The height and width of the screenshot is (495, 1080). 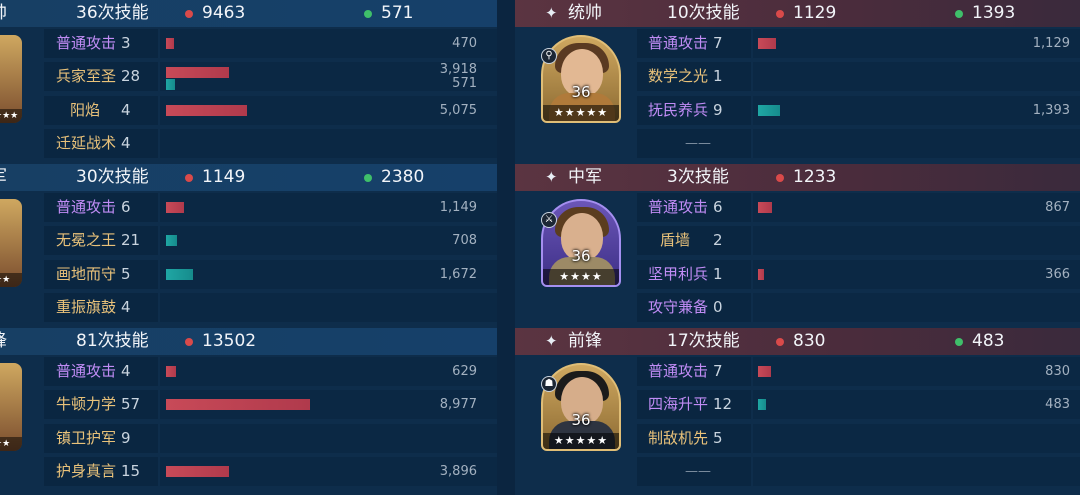 What do you see at coordinates (248, 143) in the screenshot?
I see `skill-row: 迁延战术 4` at bounding box center [248, 143].